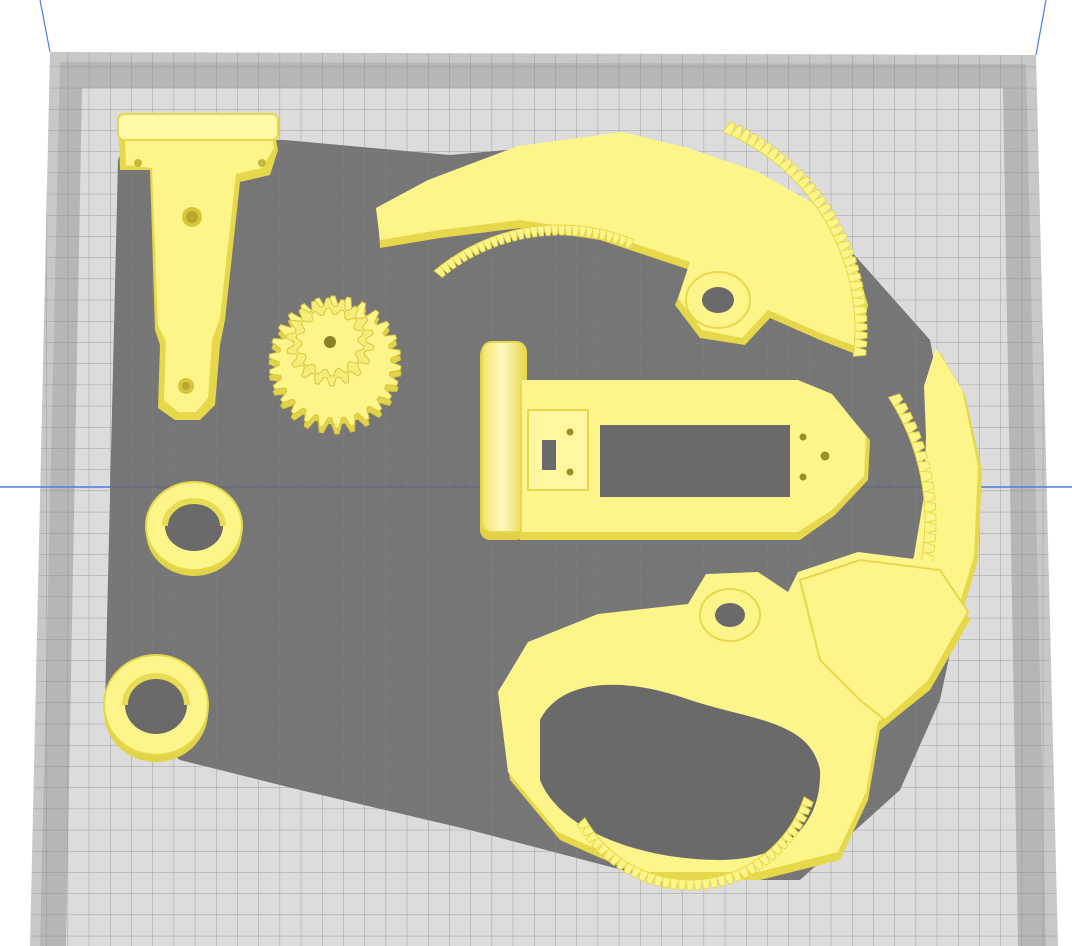  Describe the element at coordinates (194, 528) in the screenshot. I see `washer-ring-upper` at that location.